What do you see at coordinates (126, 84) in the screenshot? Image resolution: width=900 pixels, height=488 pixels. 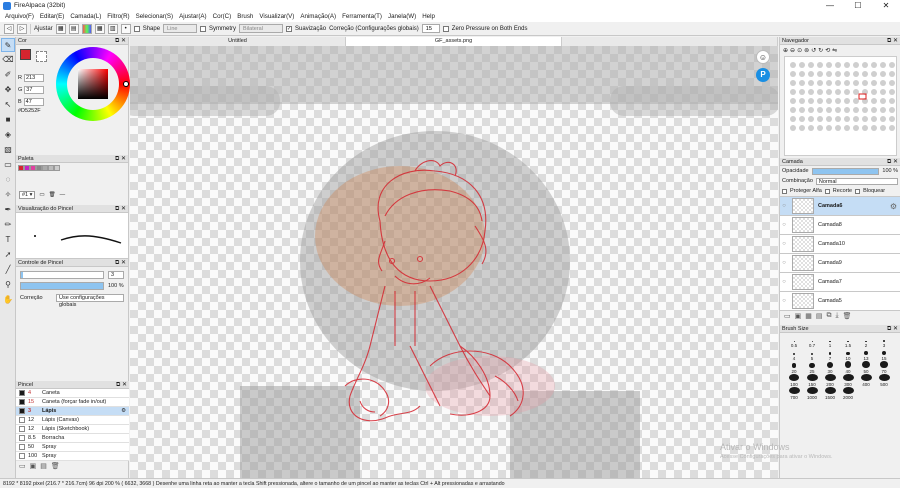 I see `hue-knob` at bounding box center [126, 84].